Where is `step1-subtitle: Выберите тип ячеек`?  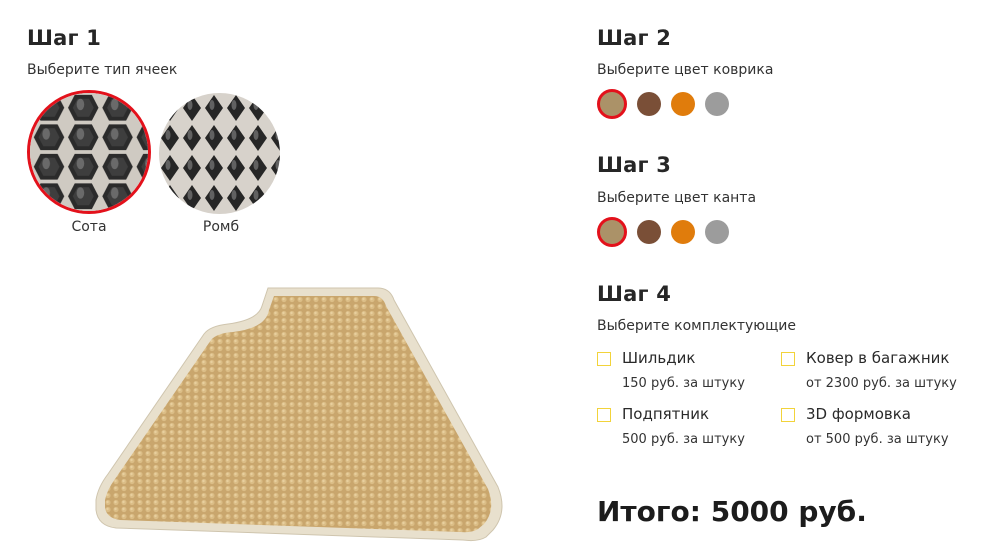
step1-subtitle: Выберите тип ячеек is located at coordinates (102, 70).